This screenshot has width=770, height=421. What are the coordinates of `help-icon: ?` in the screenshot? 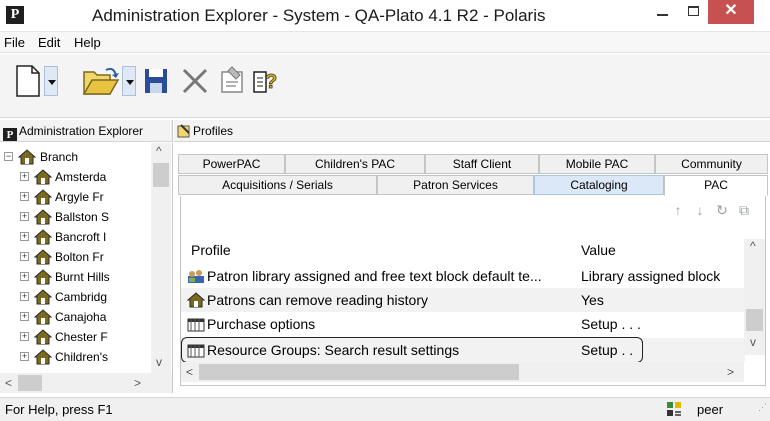 It's located at (267, 81).